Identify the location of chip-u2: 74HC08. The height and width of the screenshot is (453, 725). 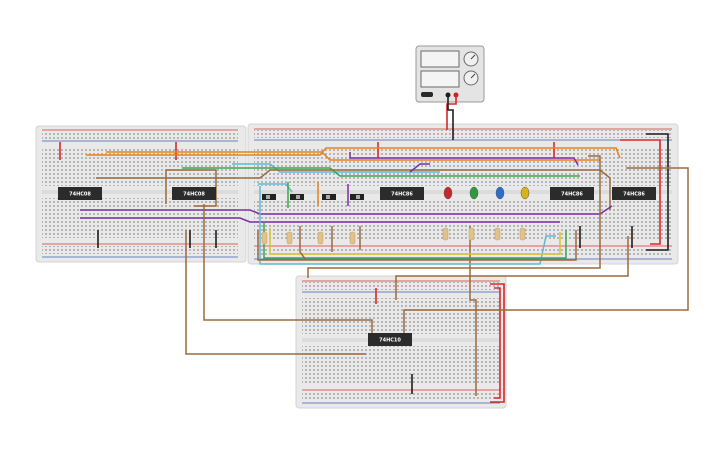
(194, 193).